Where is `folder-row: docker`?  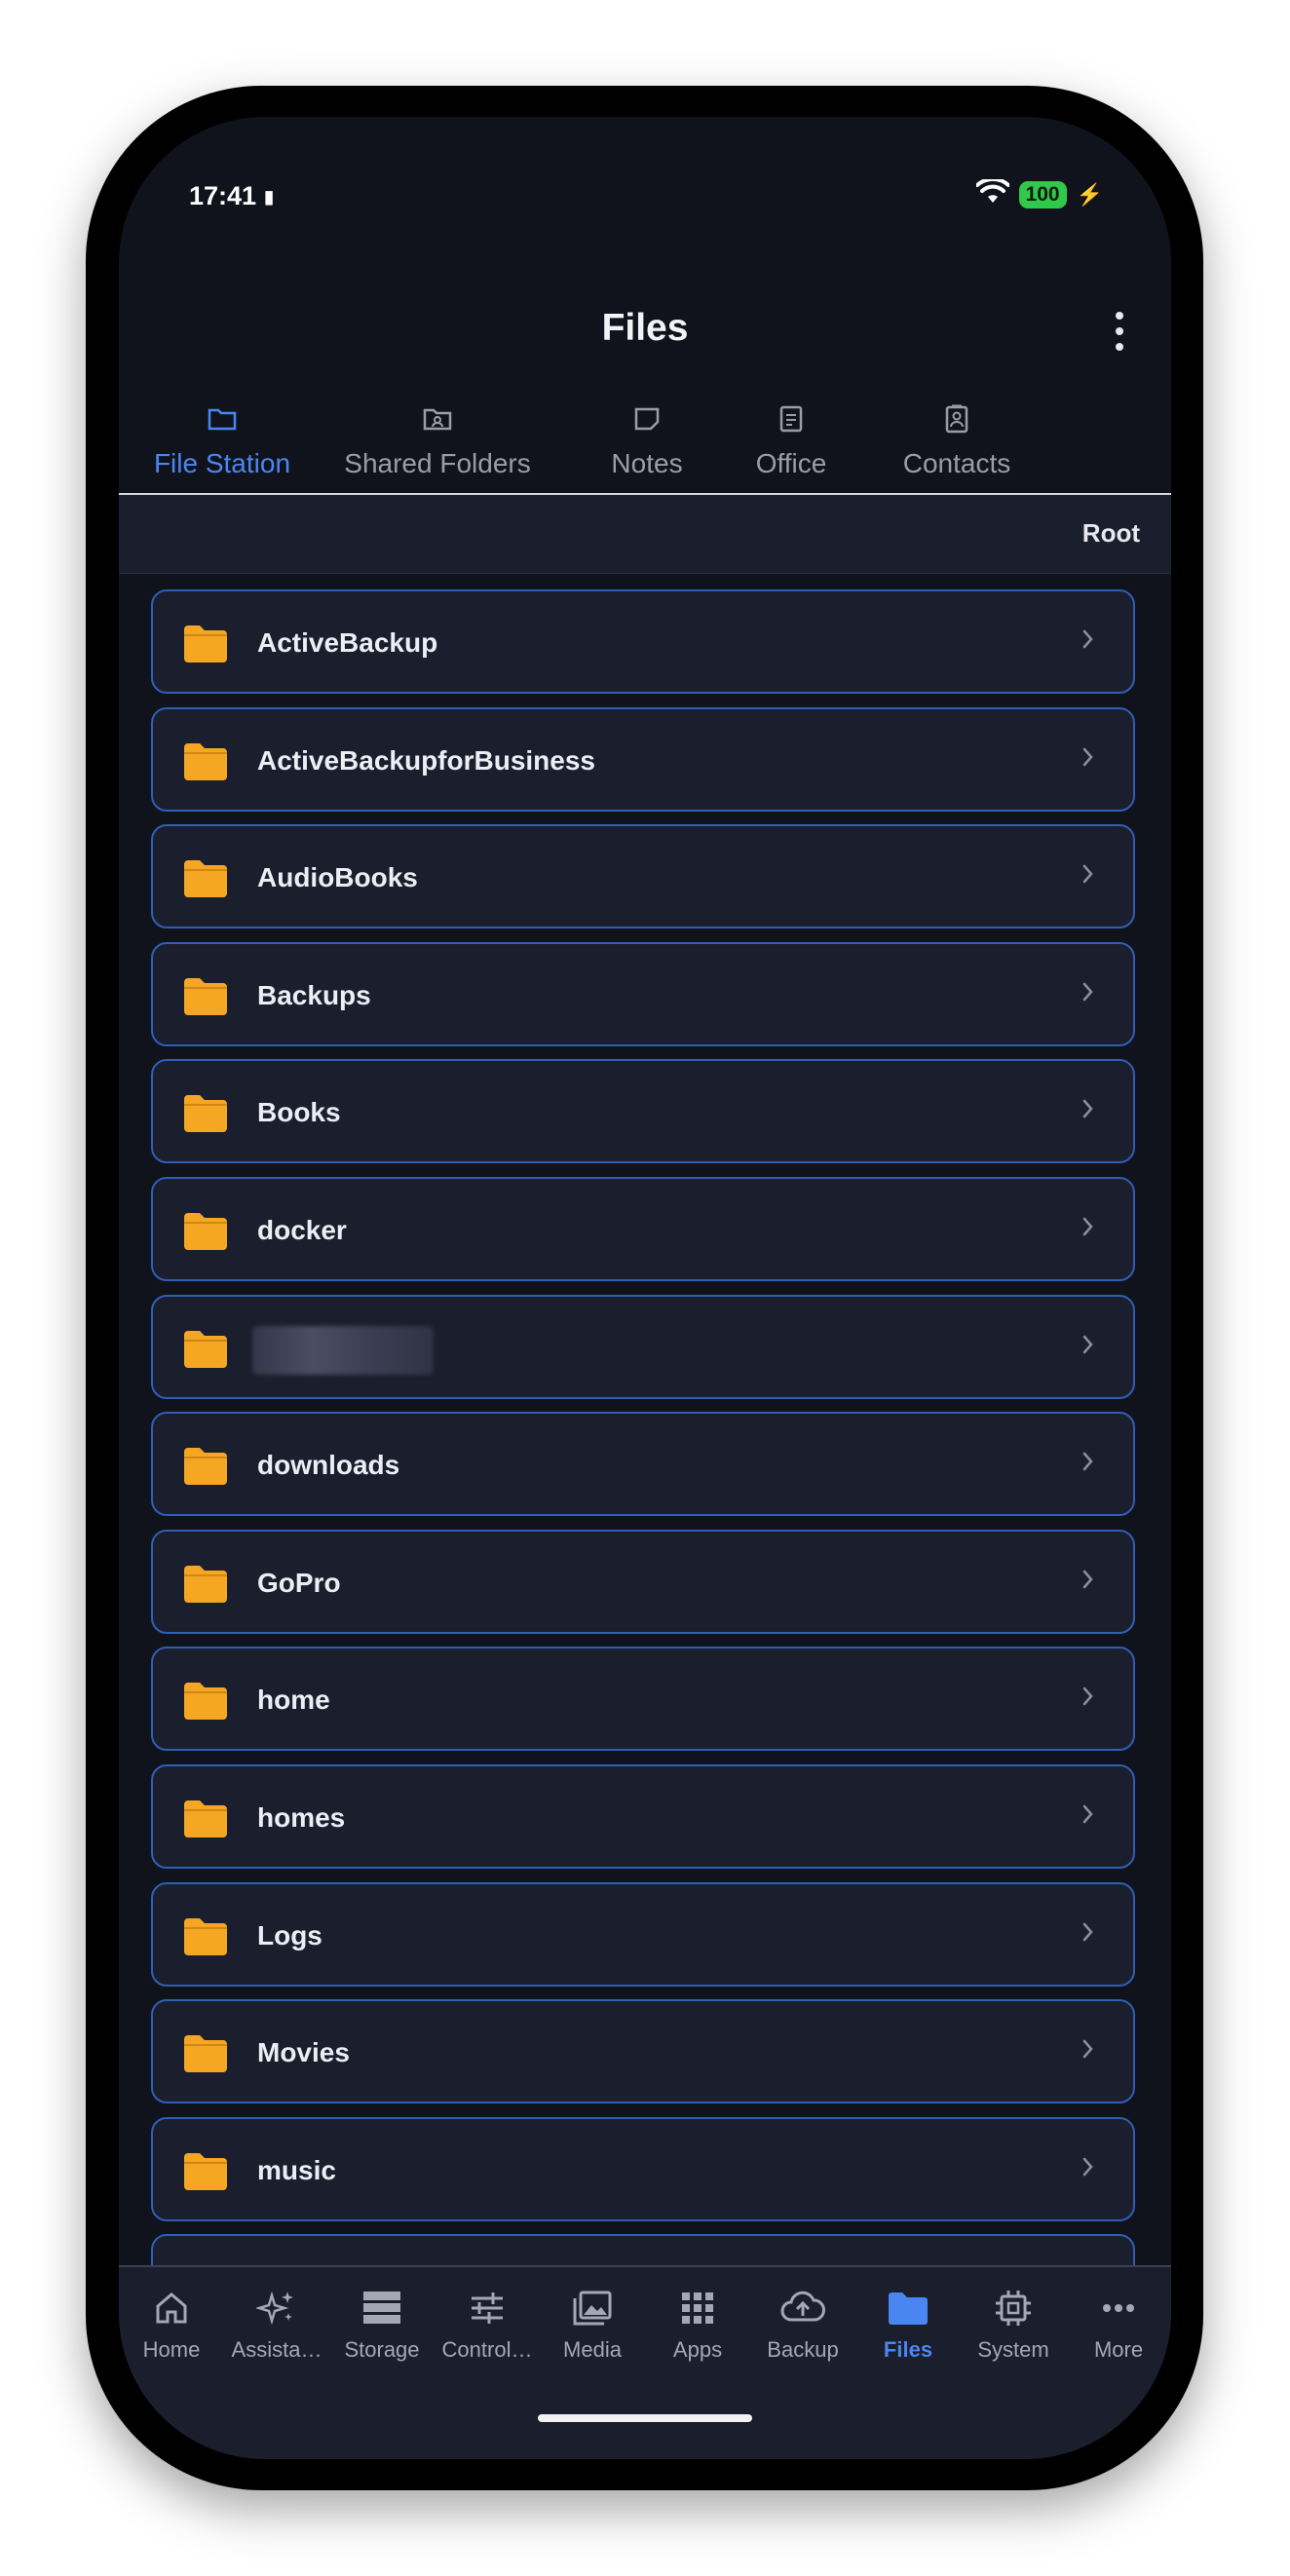
folder-row: docker is located at coordinates (643, 1229).